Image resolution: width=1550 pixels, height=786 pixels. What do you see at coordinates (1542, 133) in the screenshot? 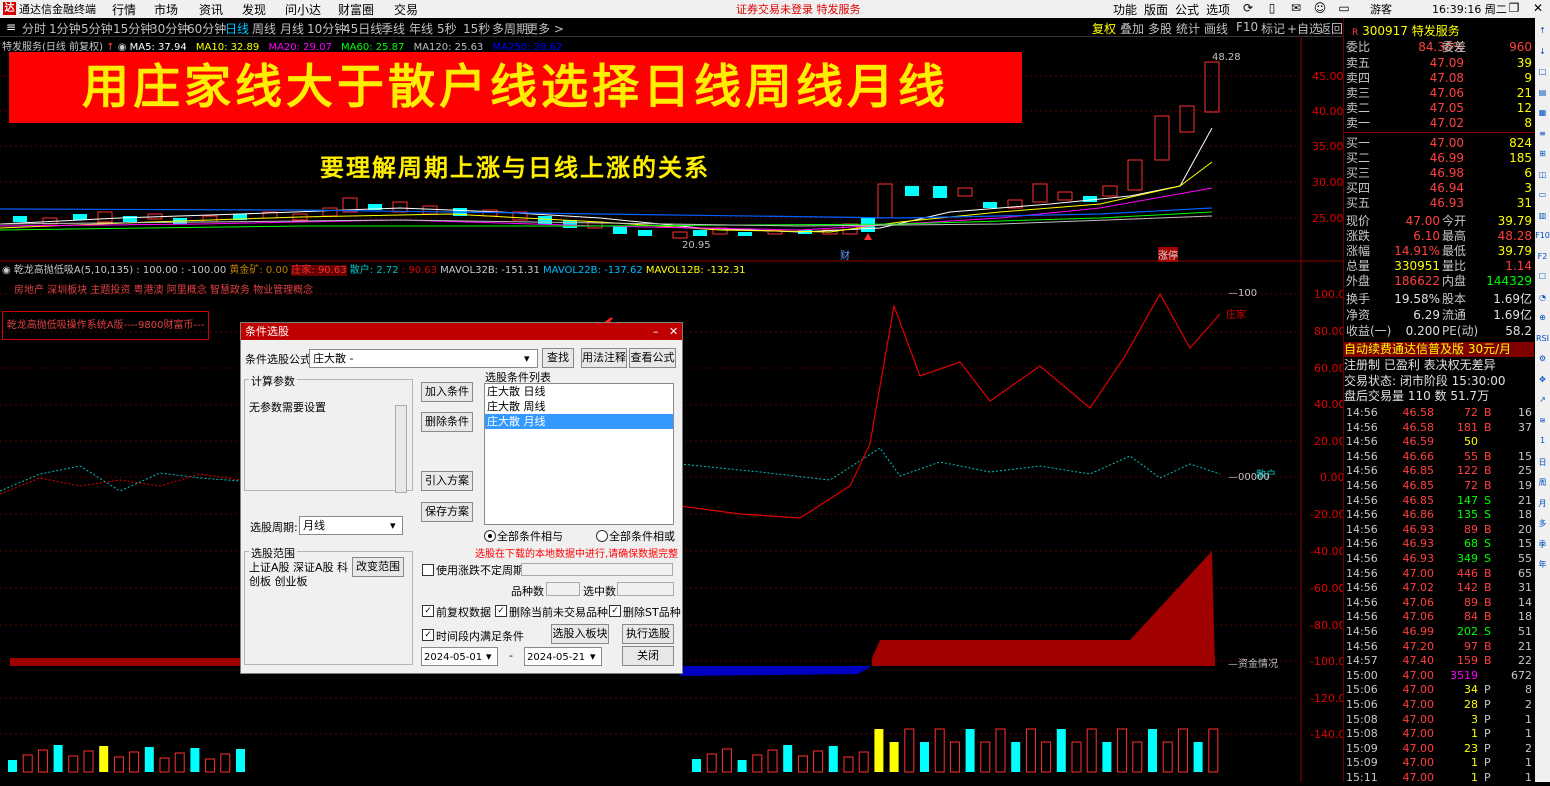
I see `side-icon: ≡` at bounding box center [1542, 133].